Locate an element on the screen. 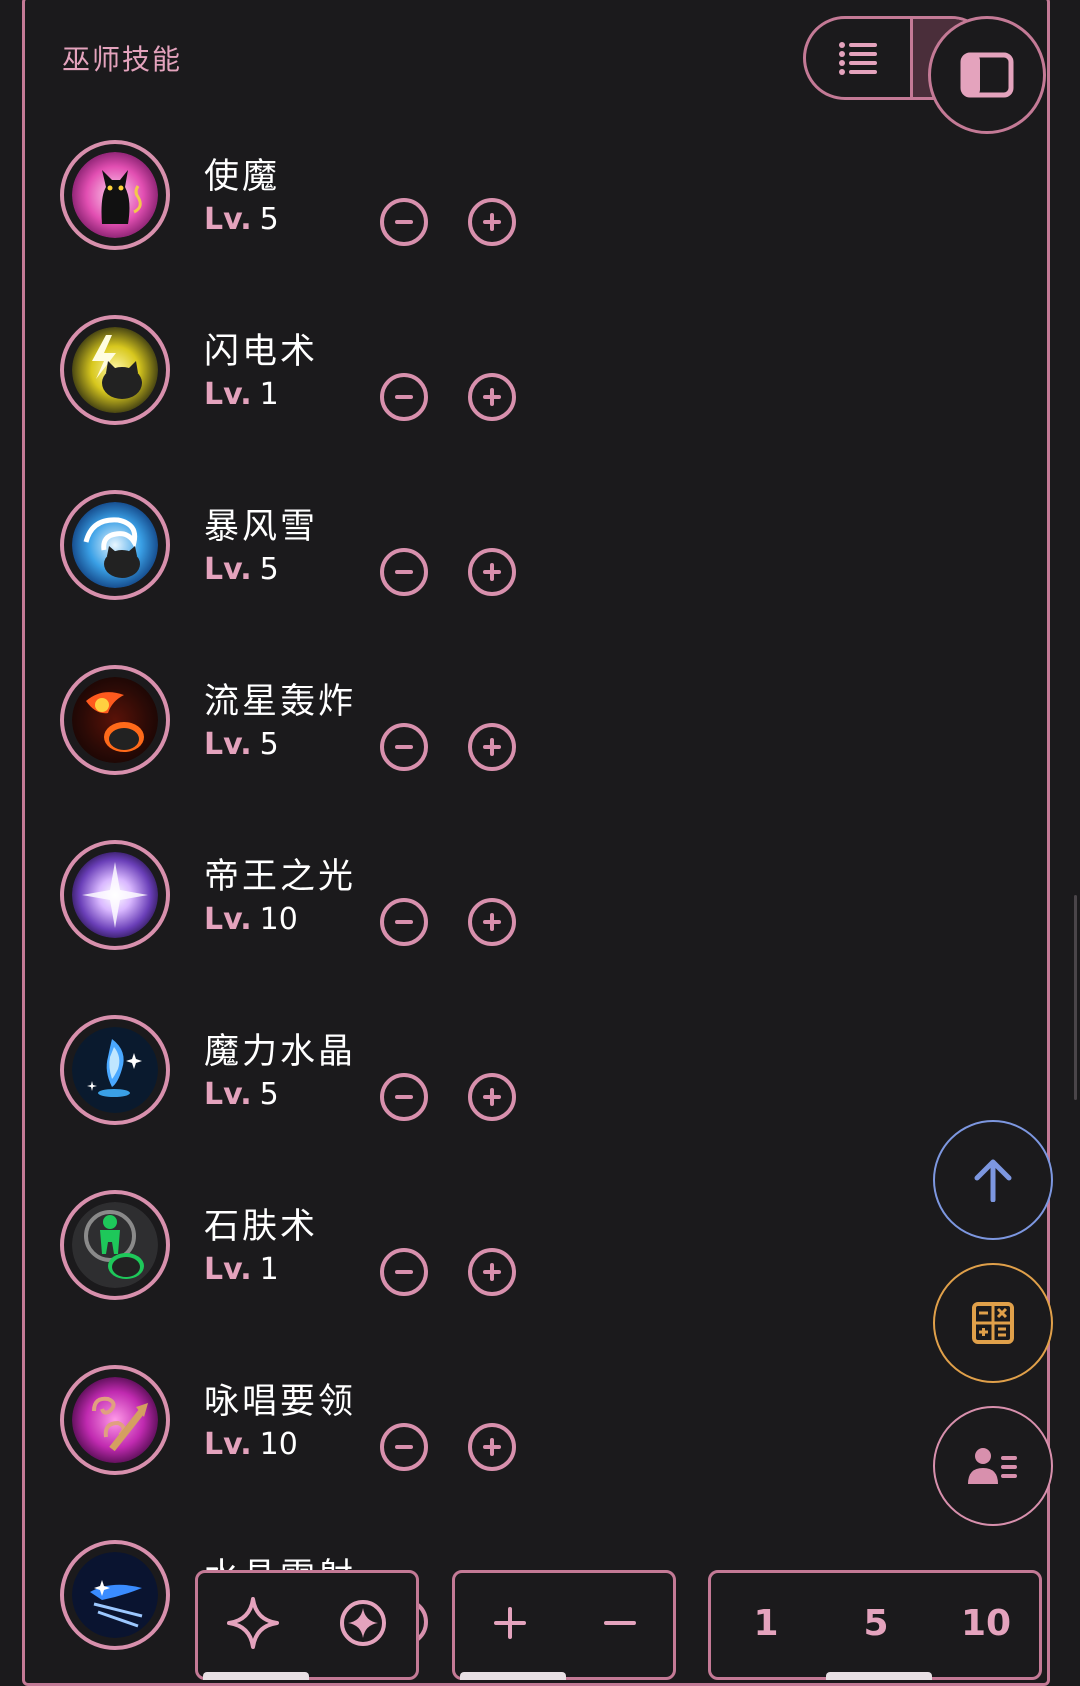 The image size is (1080, 1686). list-view-button is located at coordinates (858, 58).